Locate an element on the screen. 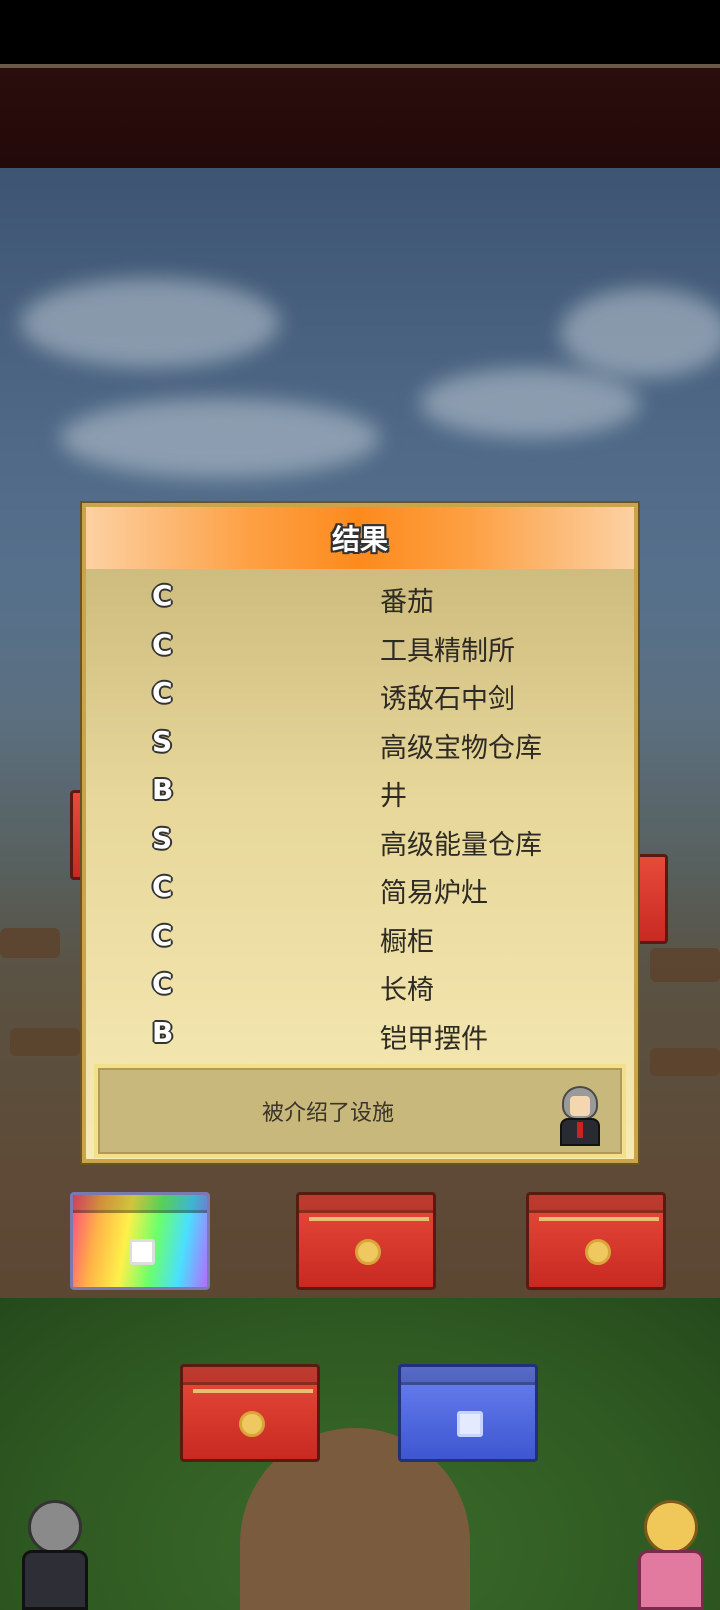 This screenshot has width=720, height=1610. result-row: B 井 is located at coordinates (360, 791).